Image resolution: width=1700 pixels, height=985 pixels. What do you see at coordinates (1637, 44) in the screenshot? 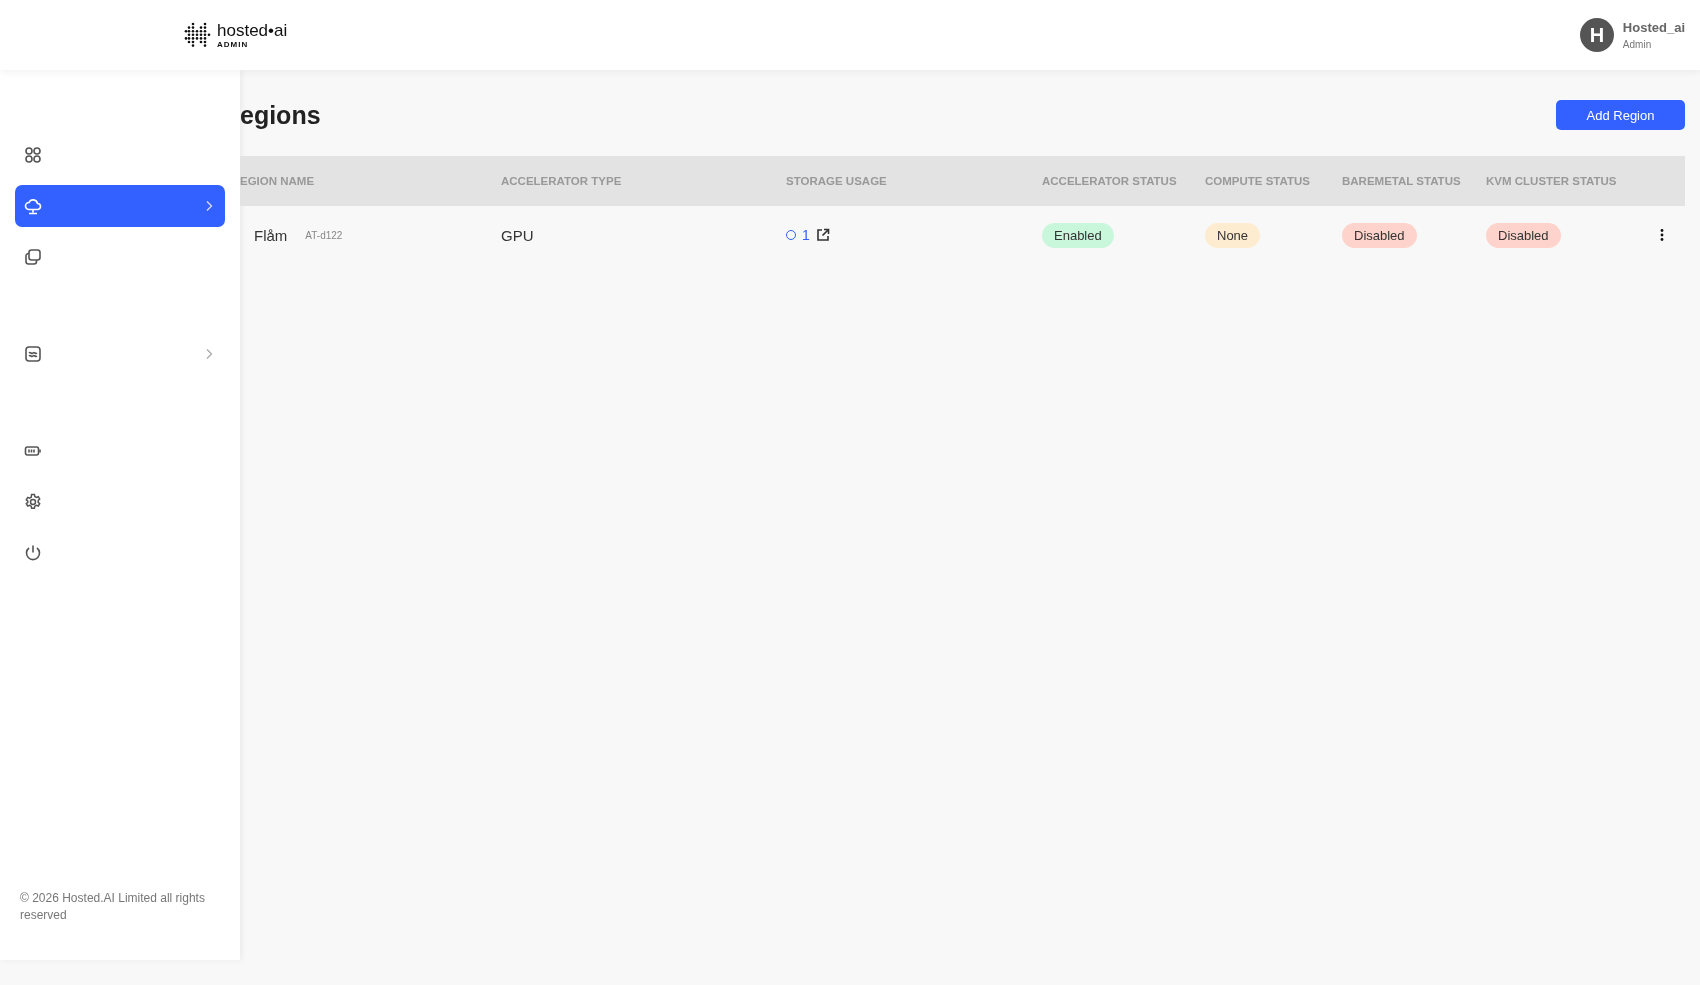
I see `user-role: Admin` at bounding box center [1637, 44].